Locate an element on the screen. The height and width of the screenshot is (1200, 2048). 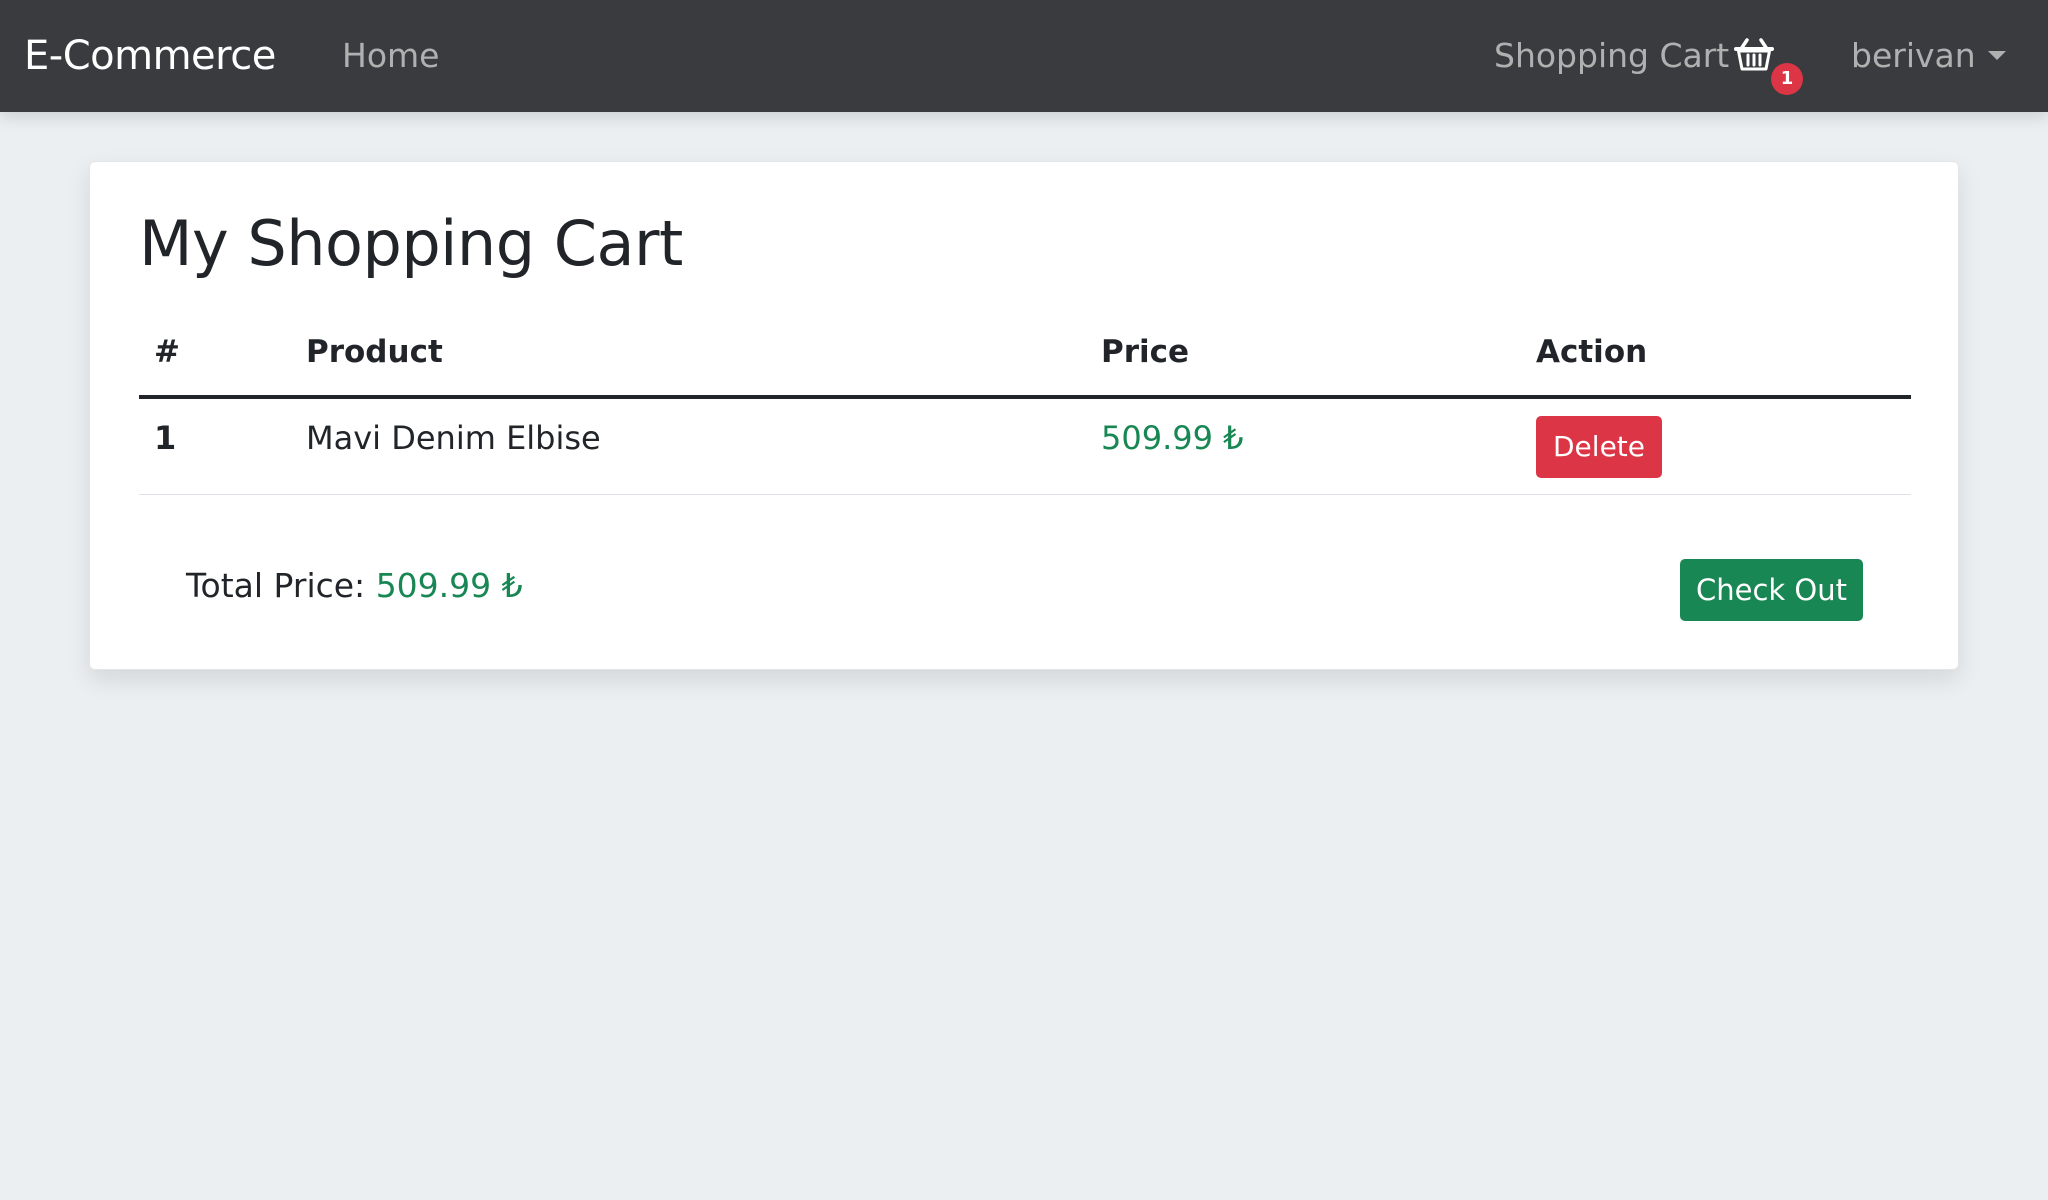
check-out-button: Check Out is located at coordinates (1771, 590).